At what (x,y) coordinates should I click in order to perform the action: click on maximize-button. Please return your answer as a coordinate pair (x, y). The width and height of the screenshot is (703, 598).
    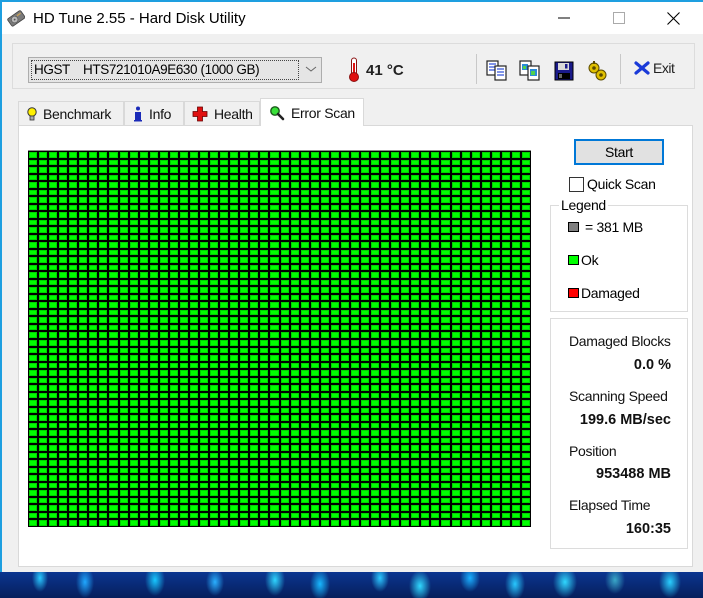
    Looking at the image, I should click on (619, 18).